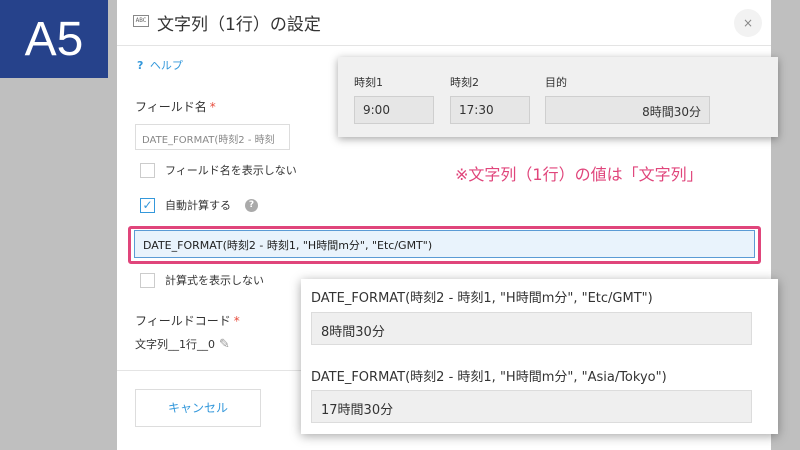 The height and width of the screenshot is (450, 800). What do you see at coordinates (141, 21) in the screenshot?
I see `text-field-icon: ABC` at bounding box center [141, 21].